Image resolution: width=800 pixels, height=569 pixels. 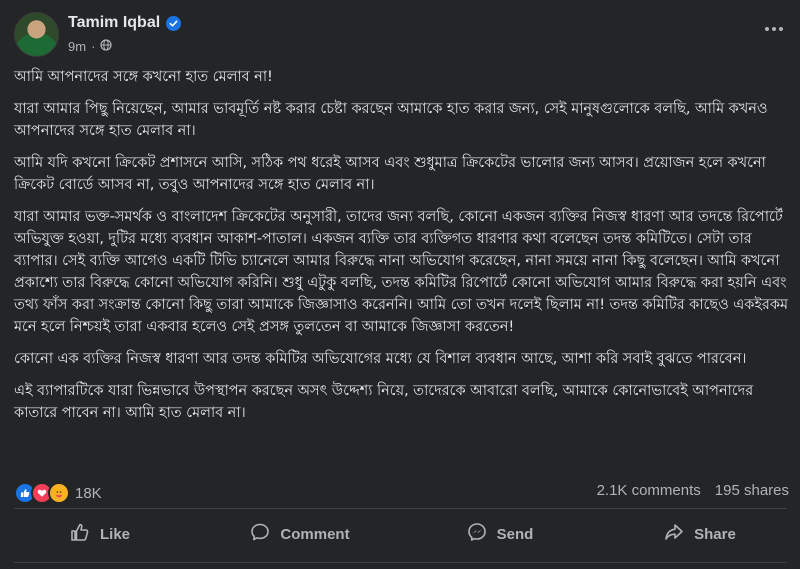 I want to click on author-name: Tamim Iqbal, so click(x=114, y=23).